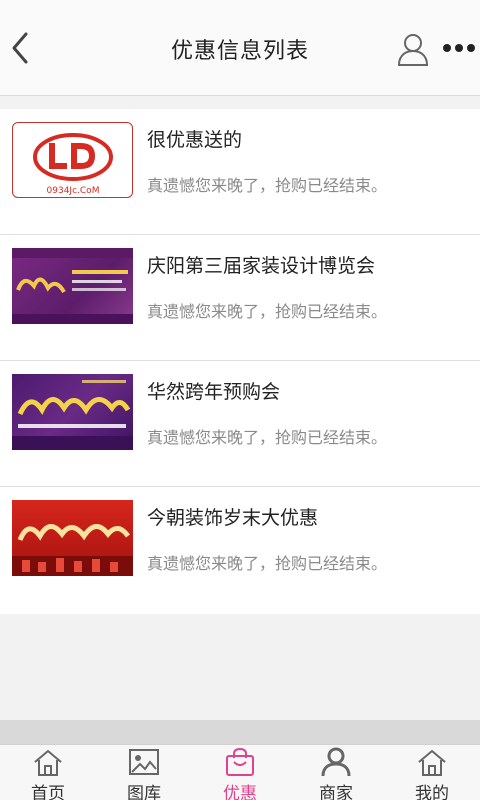 The image size is (480, 800). What do you see at coordinates (214, 392) in the screenshot?
I see `item-title: 华然跨年预购会` at bounding box center [214, 392].